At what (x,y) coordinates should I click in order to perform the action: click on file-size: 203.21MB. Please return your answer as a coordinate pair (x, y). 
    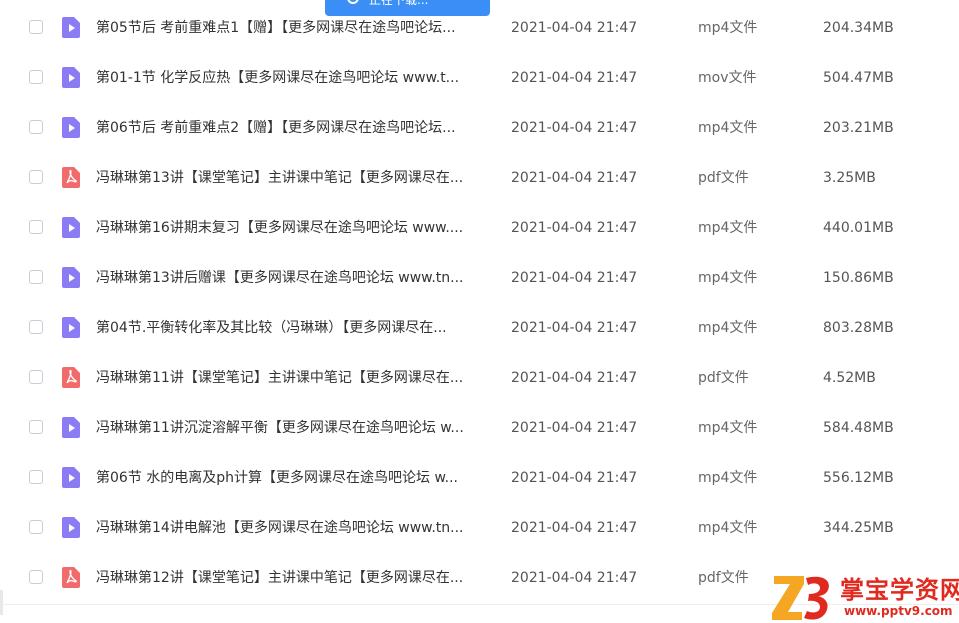
    Looking at the image, I should click on (858, 128).